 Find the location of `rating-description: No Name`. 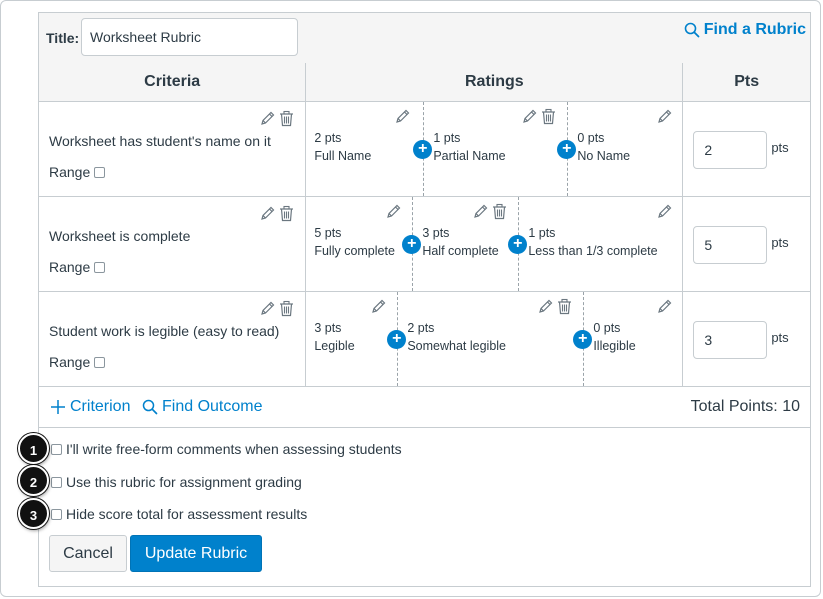

rating-description: No Name is located at coordinates (604, 156).